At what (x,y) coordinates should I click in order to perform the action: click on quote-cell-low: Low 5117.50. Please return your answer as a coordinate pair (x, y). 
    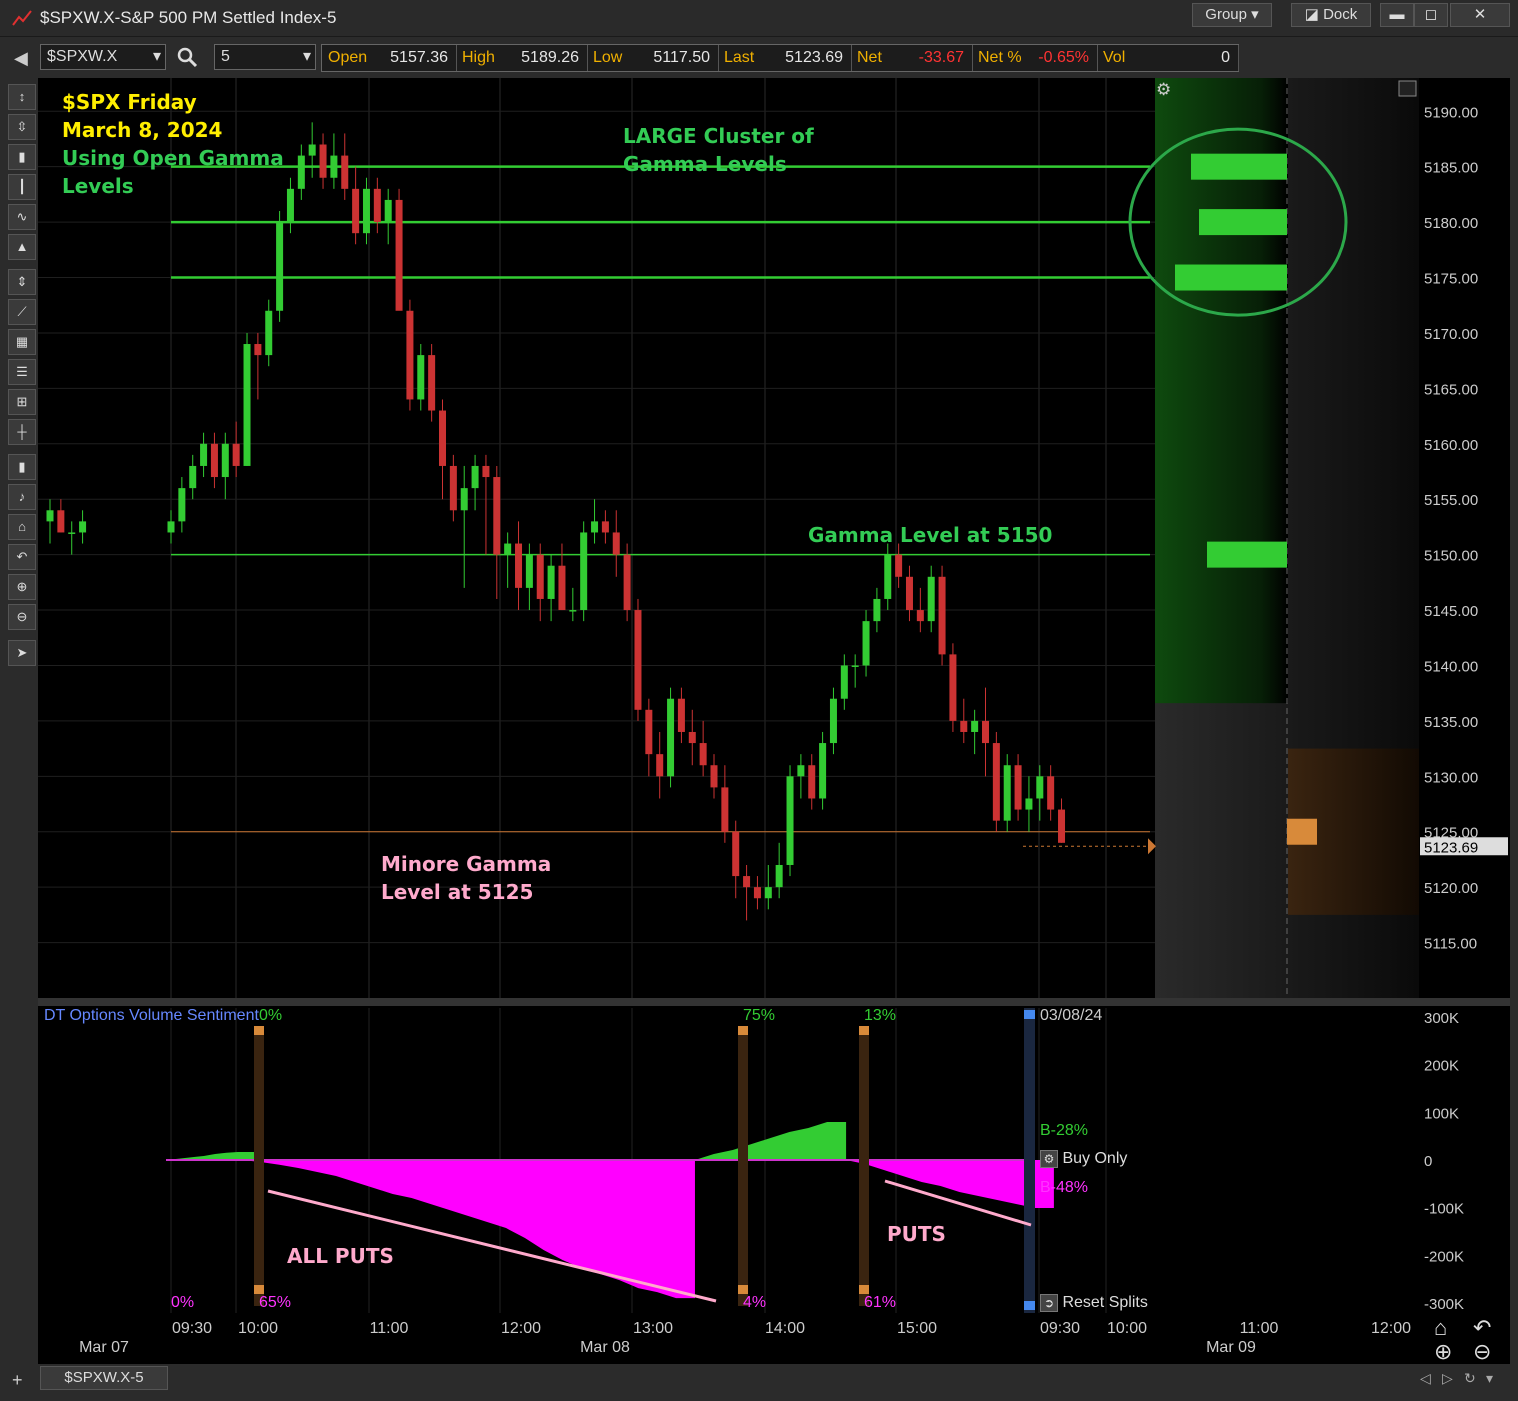
    Looking at the image, I should click on (653, 58).